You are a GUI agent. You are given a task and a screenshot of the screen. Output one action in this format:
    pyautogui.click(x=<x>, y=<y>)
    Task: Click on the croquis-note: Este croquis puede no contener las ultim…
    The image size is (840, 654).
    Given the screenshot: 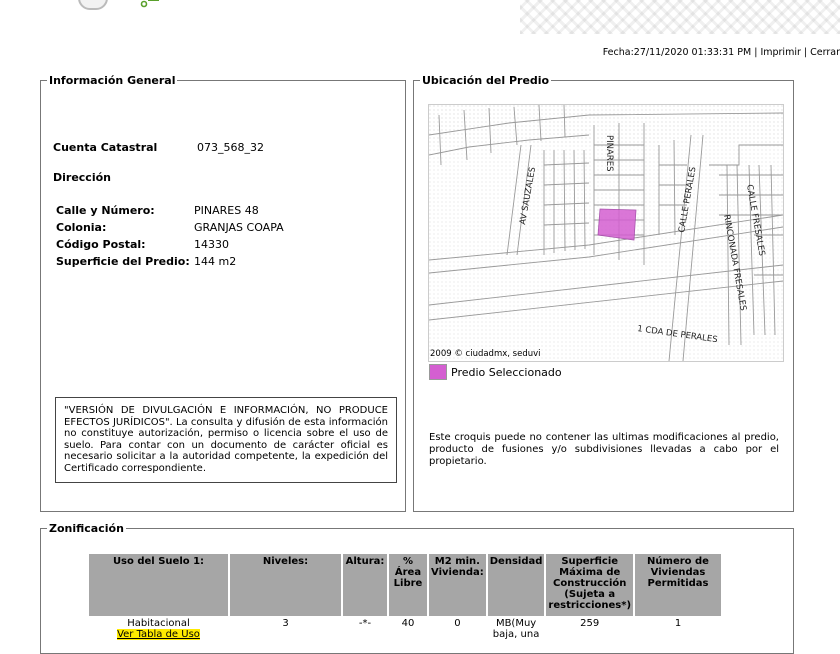 What is the action you would take?
    pyautogui.click(x=604, y=449)
    